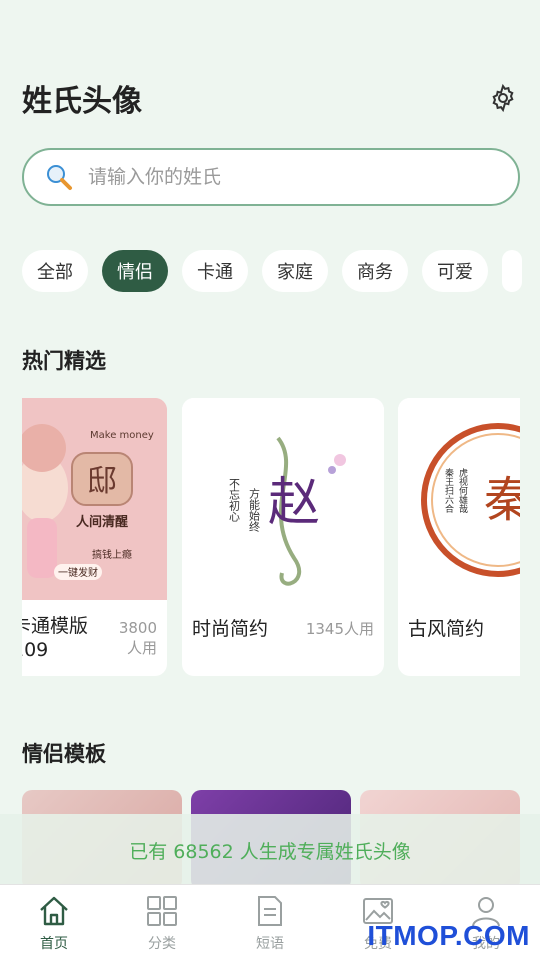 Image resolution: width=540 pixels, height=960 pixels. Describe the element at coordinates (294, 503) in the screenshot. I see `card-char: 赵` at that location.